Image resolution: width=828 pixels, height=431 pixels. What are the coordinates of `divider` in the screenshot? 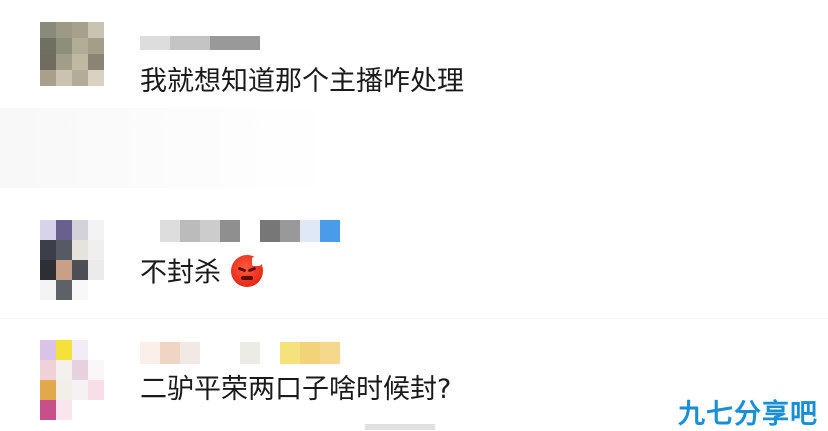 It's located at (414, 318).